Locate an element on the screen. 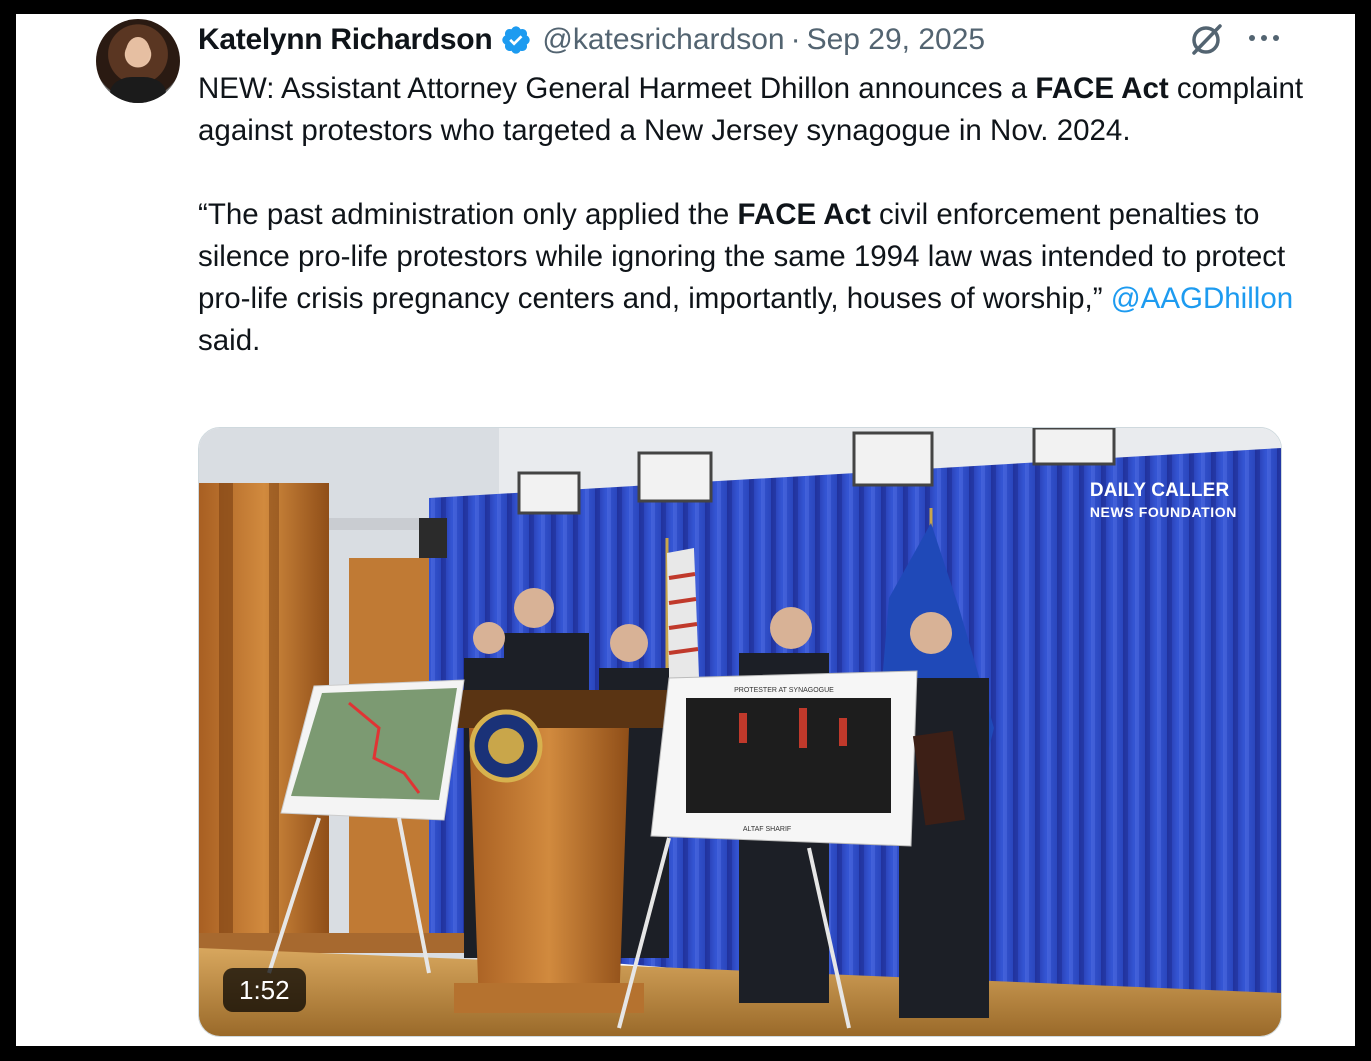  author-name: Katelynn Richardson is located at coordinates (345, 40).